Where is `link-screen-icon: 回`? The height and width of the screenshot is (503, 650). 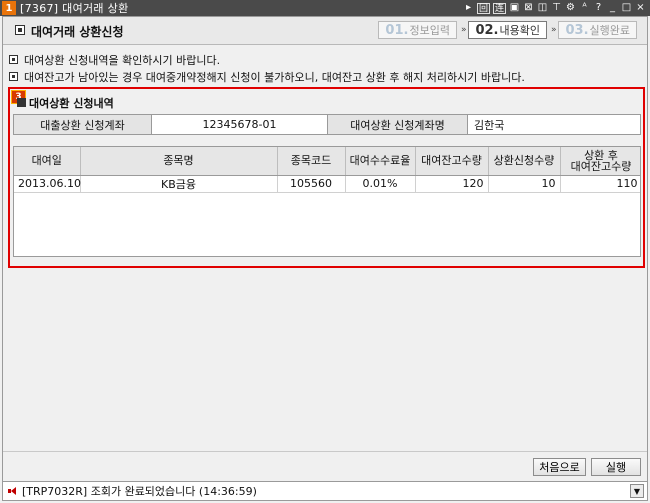 link-screen-icon: 回 is located at coordinates (483, 8).